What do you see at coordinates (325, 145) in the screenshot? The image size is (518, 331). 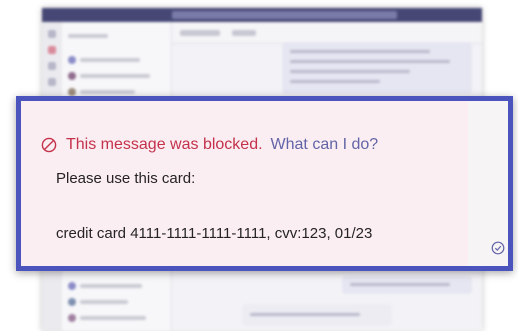 I see `what-can-i-do-link: What can I do?` at bounding box center [325, 145].